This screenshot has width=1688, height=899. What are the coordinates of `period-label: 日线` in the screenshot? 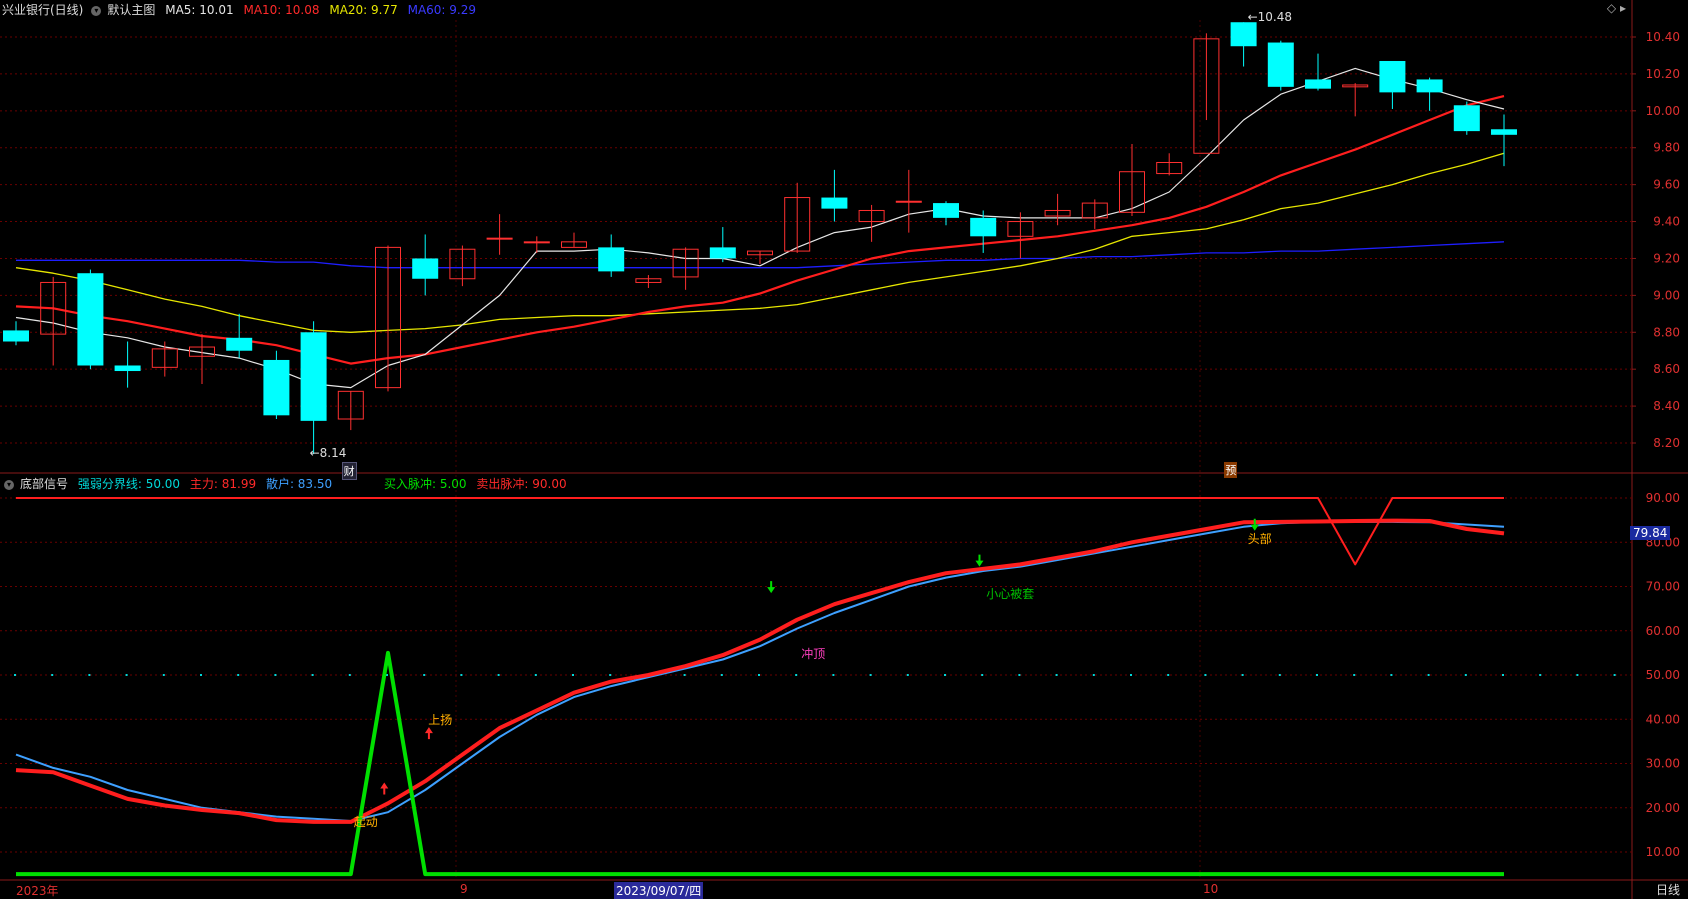 It's located at (1668, 889).